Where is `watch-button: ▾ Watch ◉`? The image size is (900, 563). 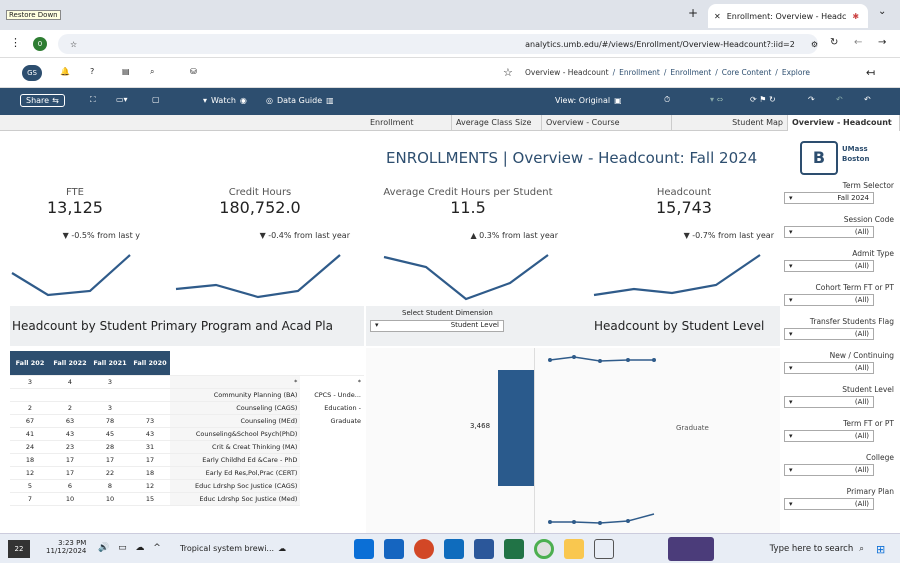
watch-button: ▾ Watch ◉ is located at coordinates (225, 100).